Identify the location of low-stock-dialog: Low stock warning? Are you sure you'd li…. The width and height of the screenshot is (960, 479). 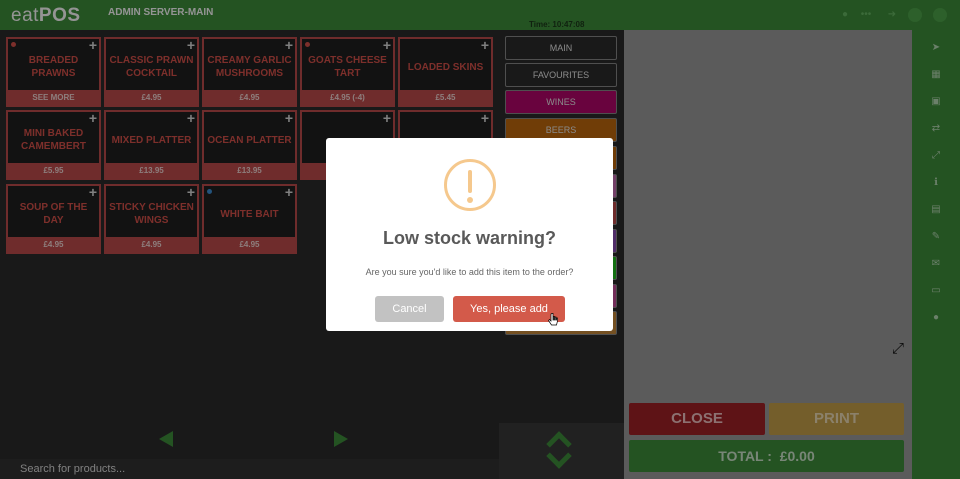
(469, 234).